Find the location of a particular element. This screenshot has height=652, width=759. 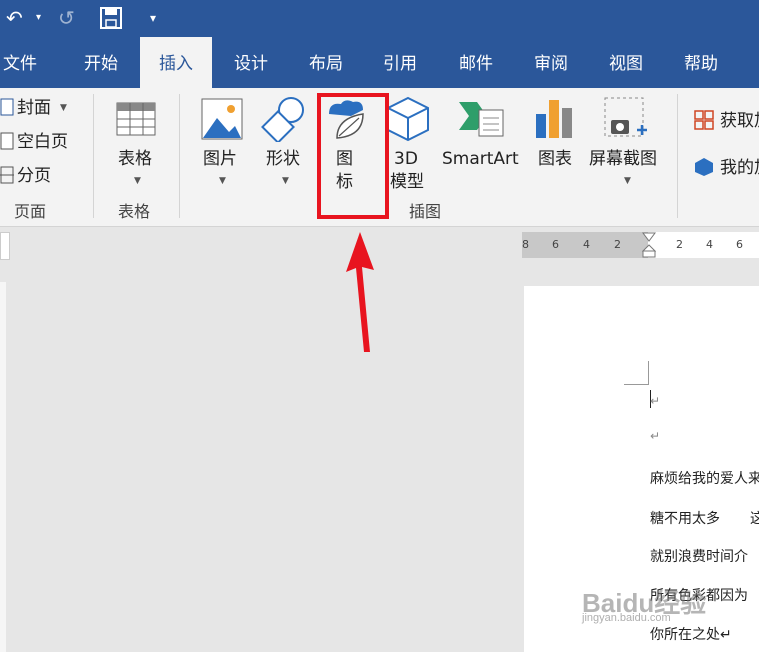

my-addins-button: 我的加 is located at coordinates (739, 168).